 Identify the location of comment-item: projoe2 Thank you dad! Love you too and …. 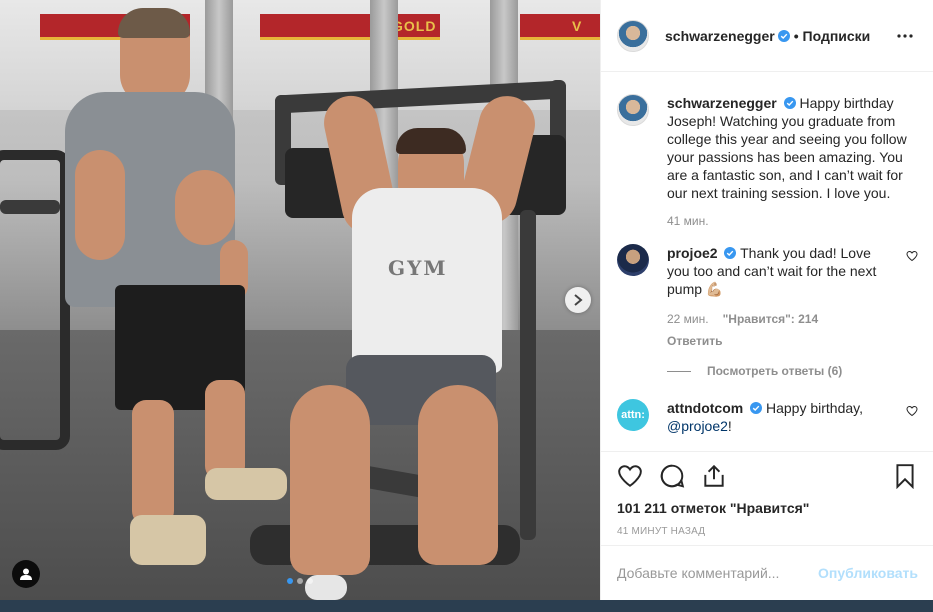
(767, 297).